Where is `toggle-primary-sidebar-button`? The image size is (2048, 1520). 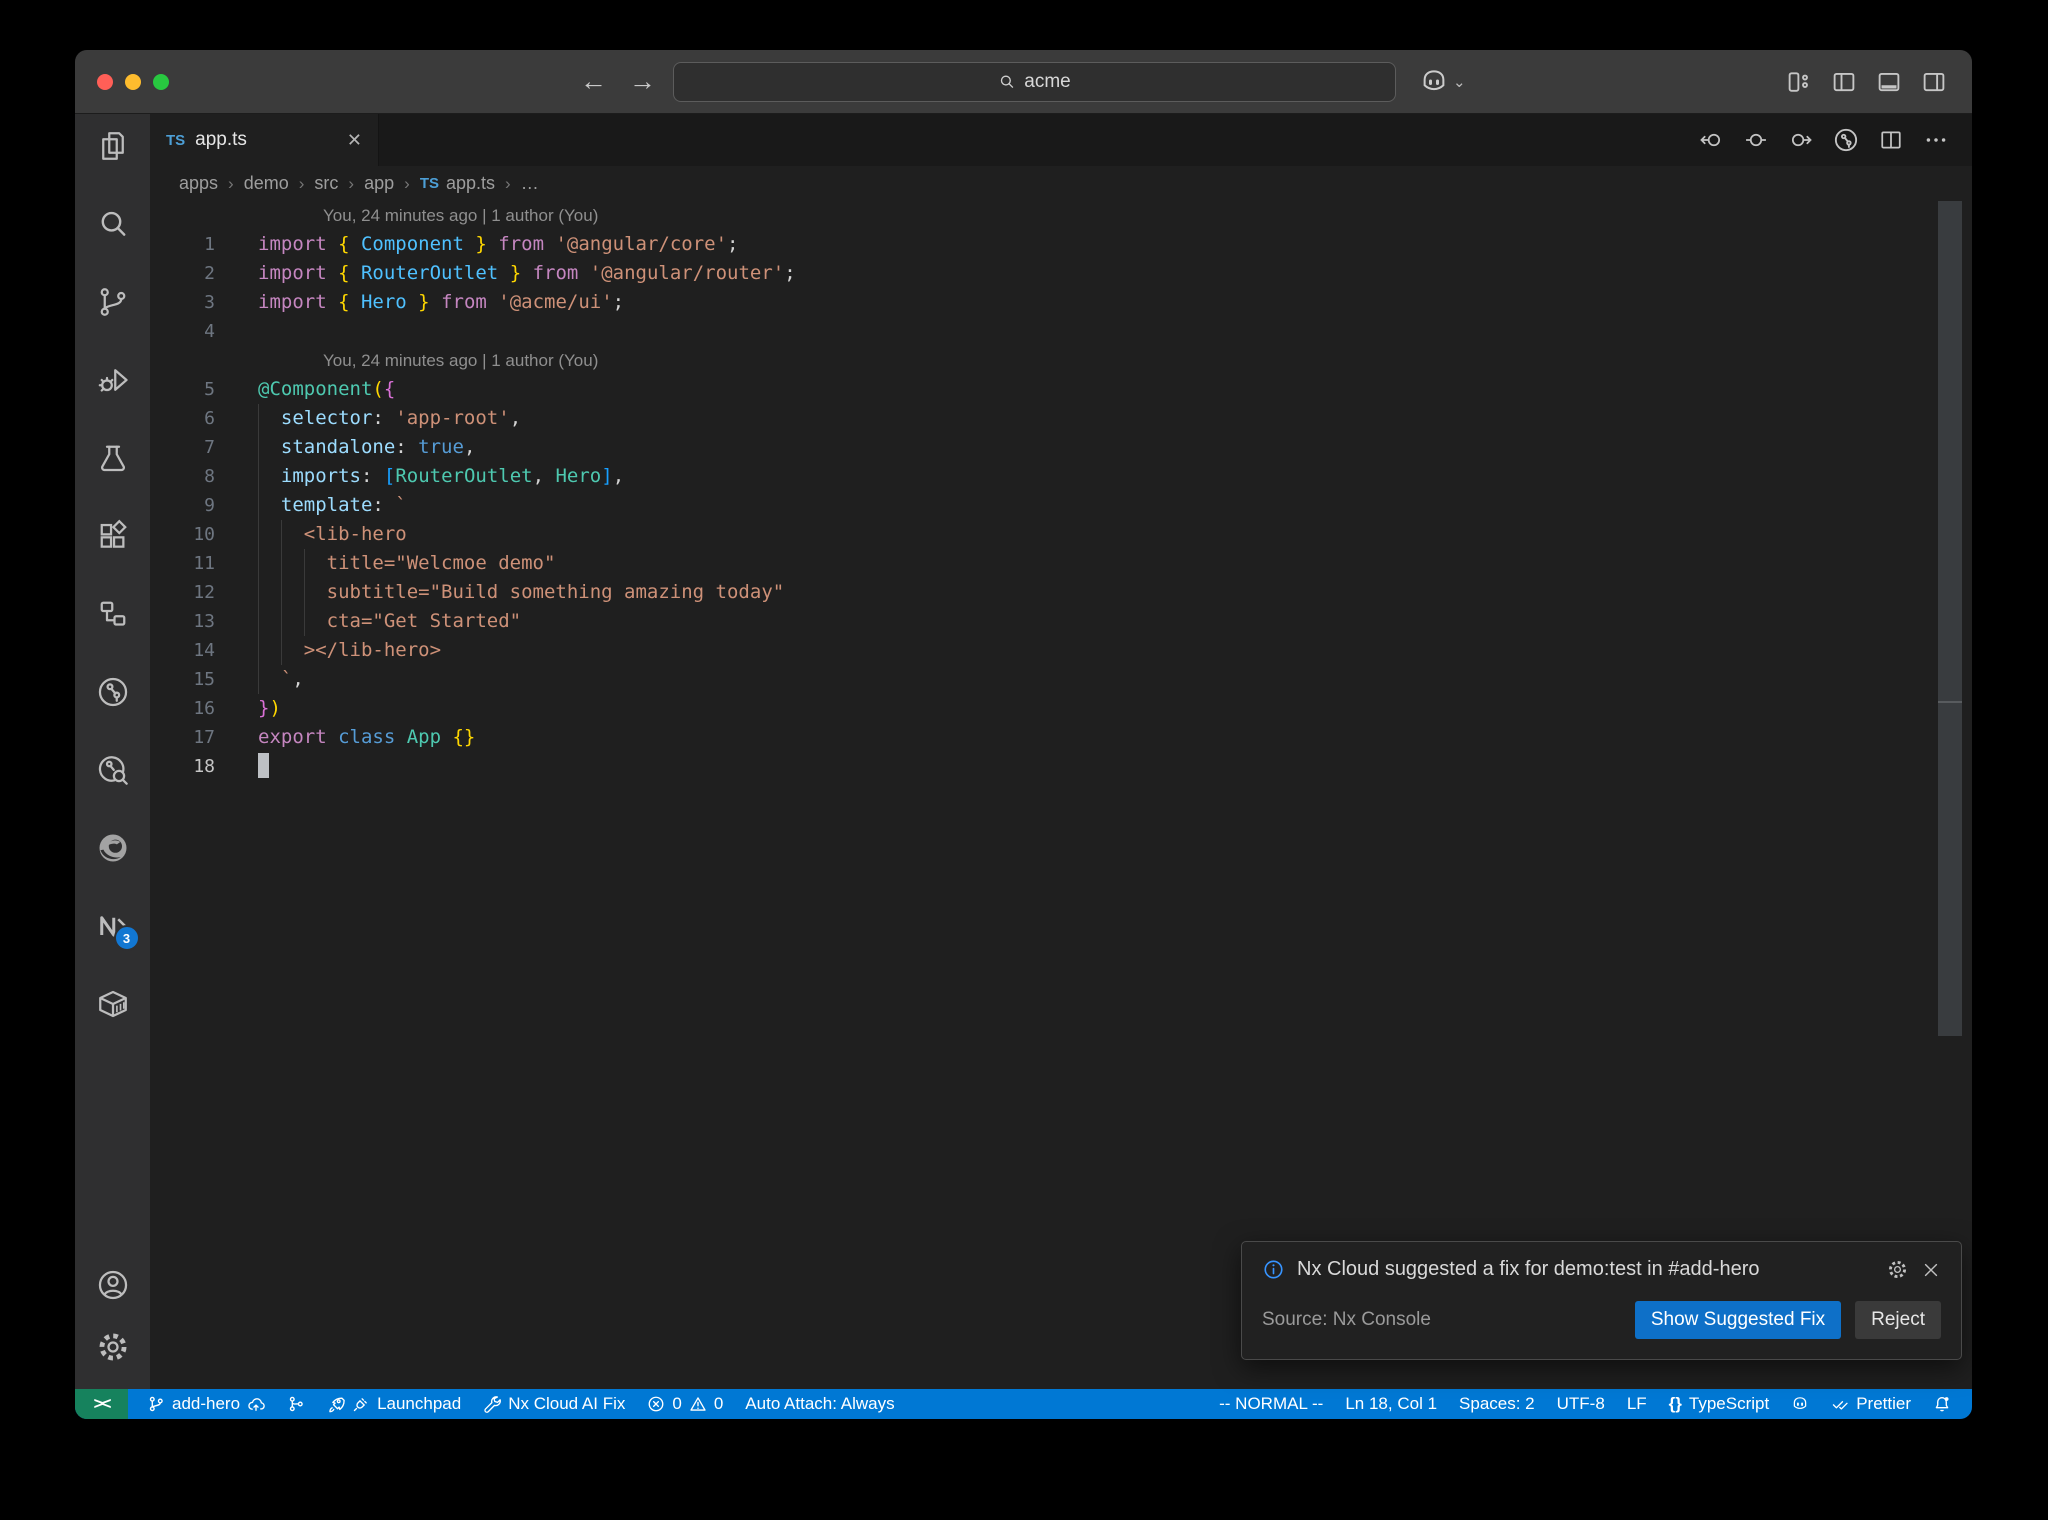 toggle-primary-sidebar-button is located at coordinates (1844, 82).